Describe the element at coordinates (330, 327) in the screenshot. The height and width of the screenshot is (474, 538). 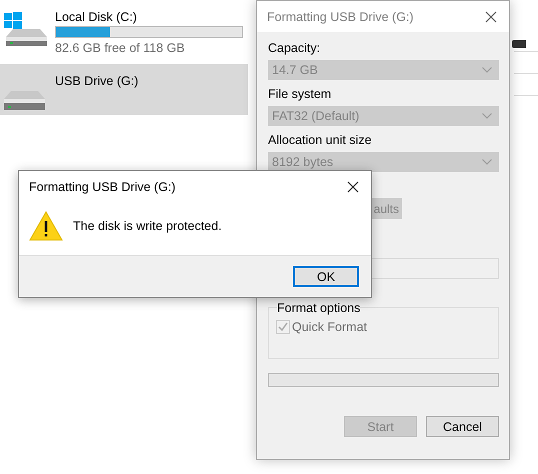
I see `checkbox-label: Quick Format` at that location.